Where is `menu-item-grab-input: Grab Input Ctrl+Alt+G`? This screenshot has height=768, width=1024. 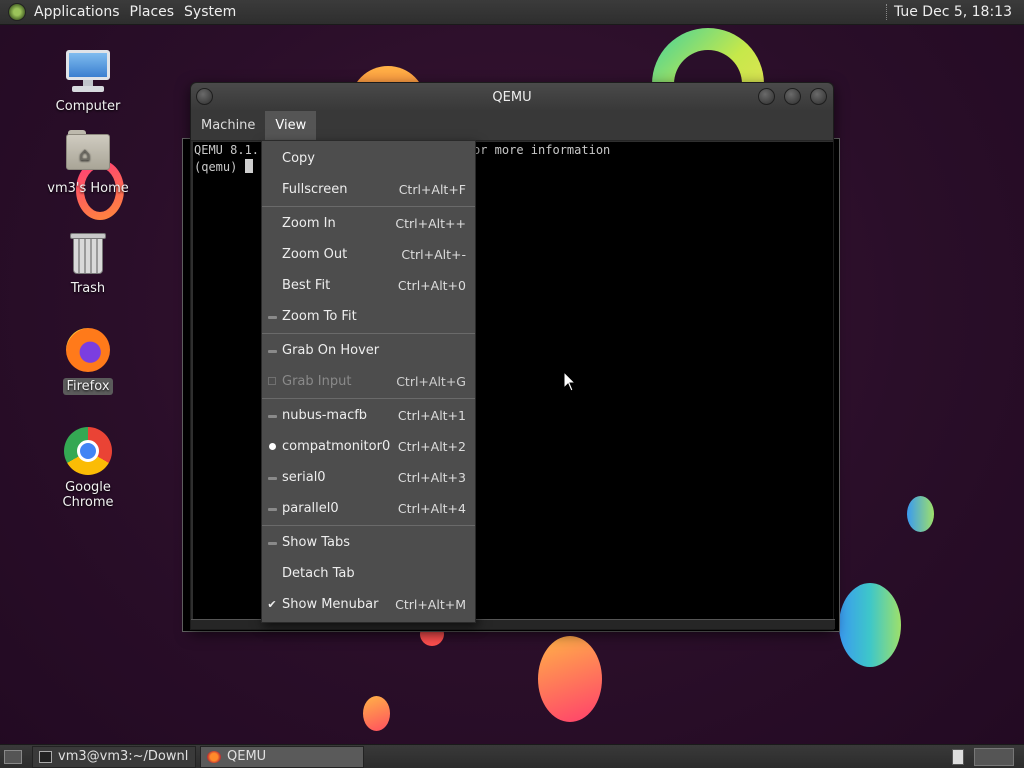
menu-item-grab-input: Grab Input Ctrl+Alt+G is located at coordinates (368, 381).